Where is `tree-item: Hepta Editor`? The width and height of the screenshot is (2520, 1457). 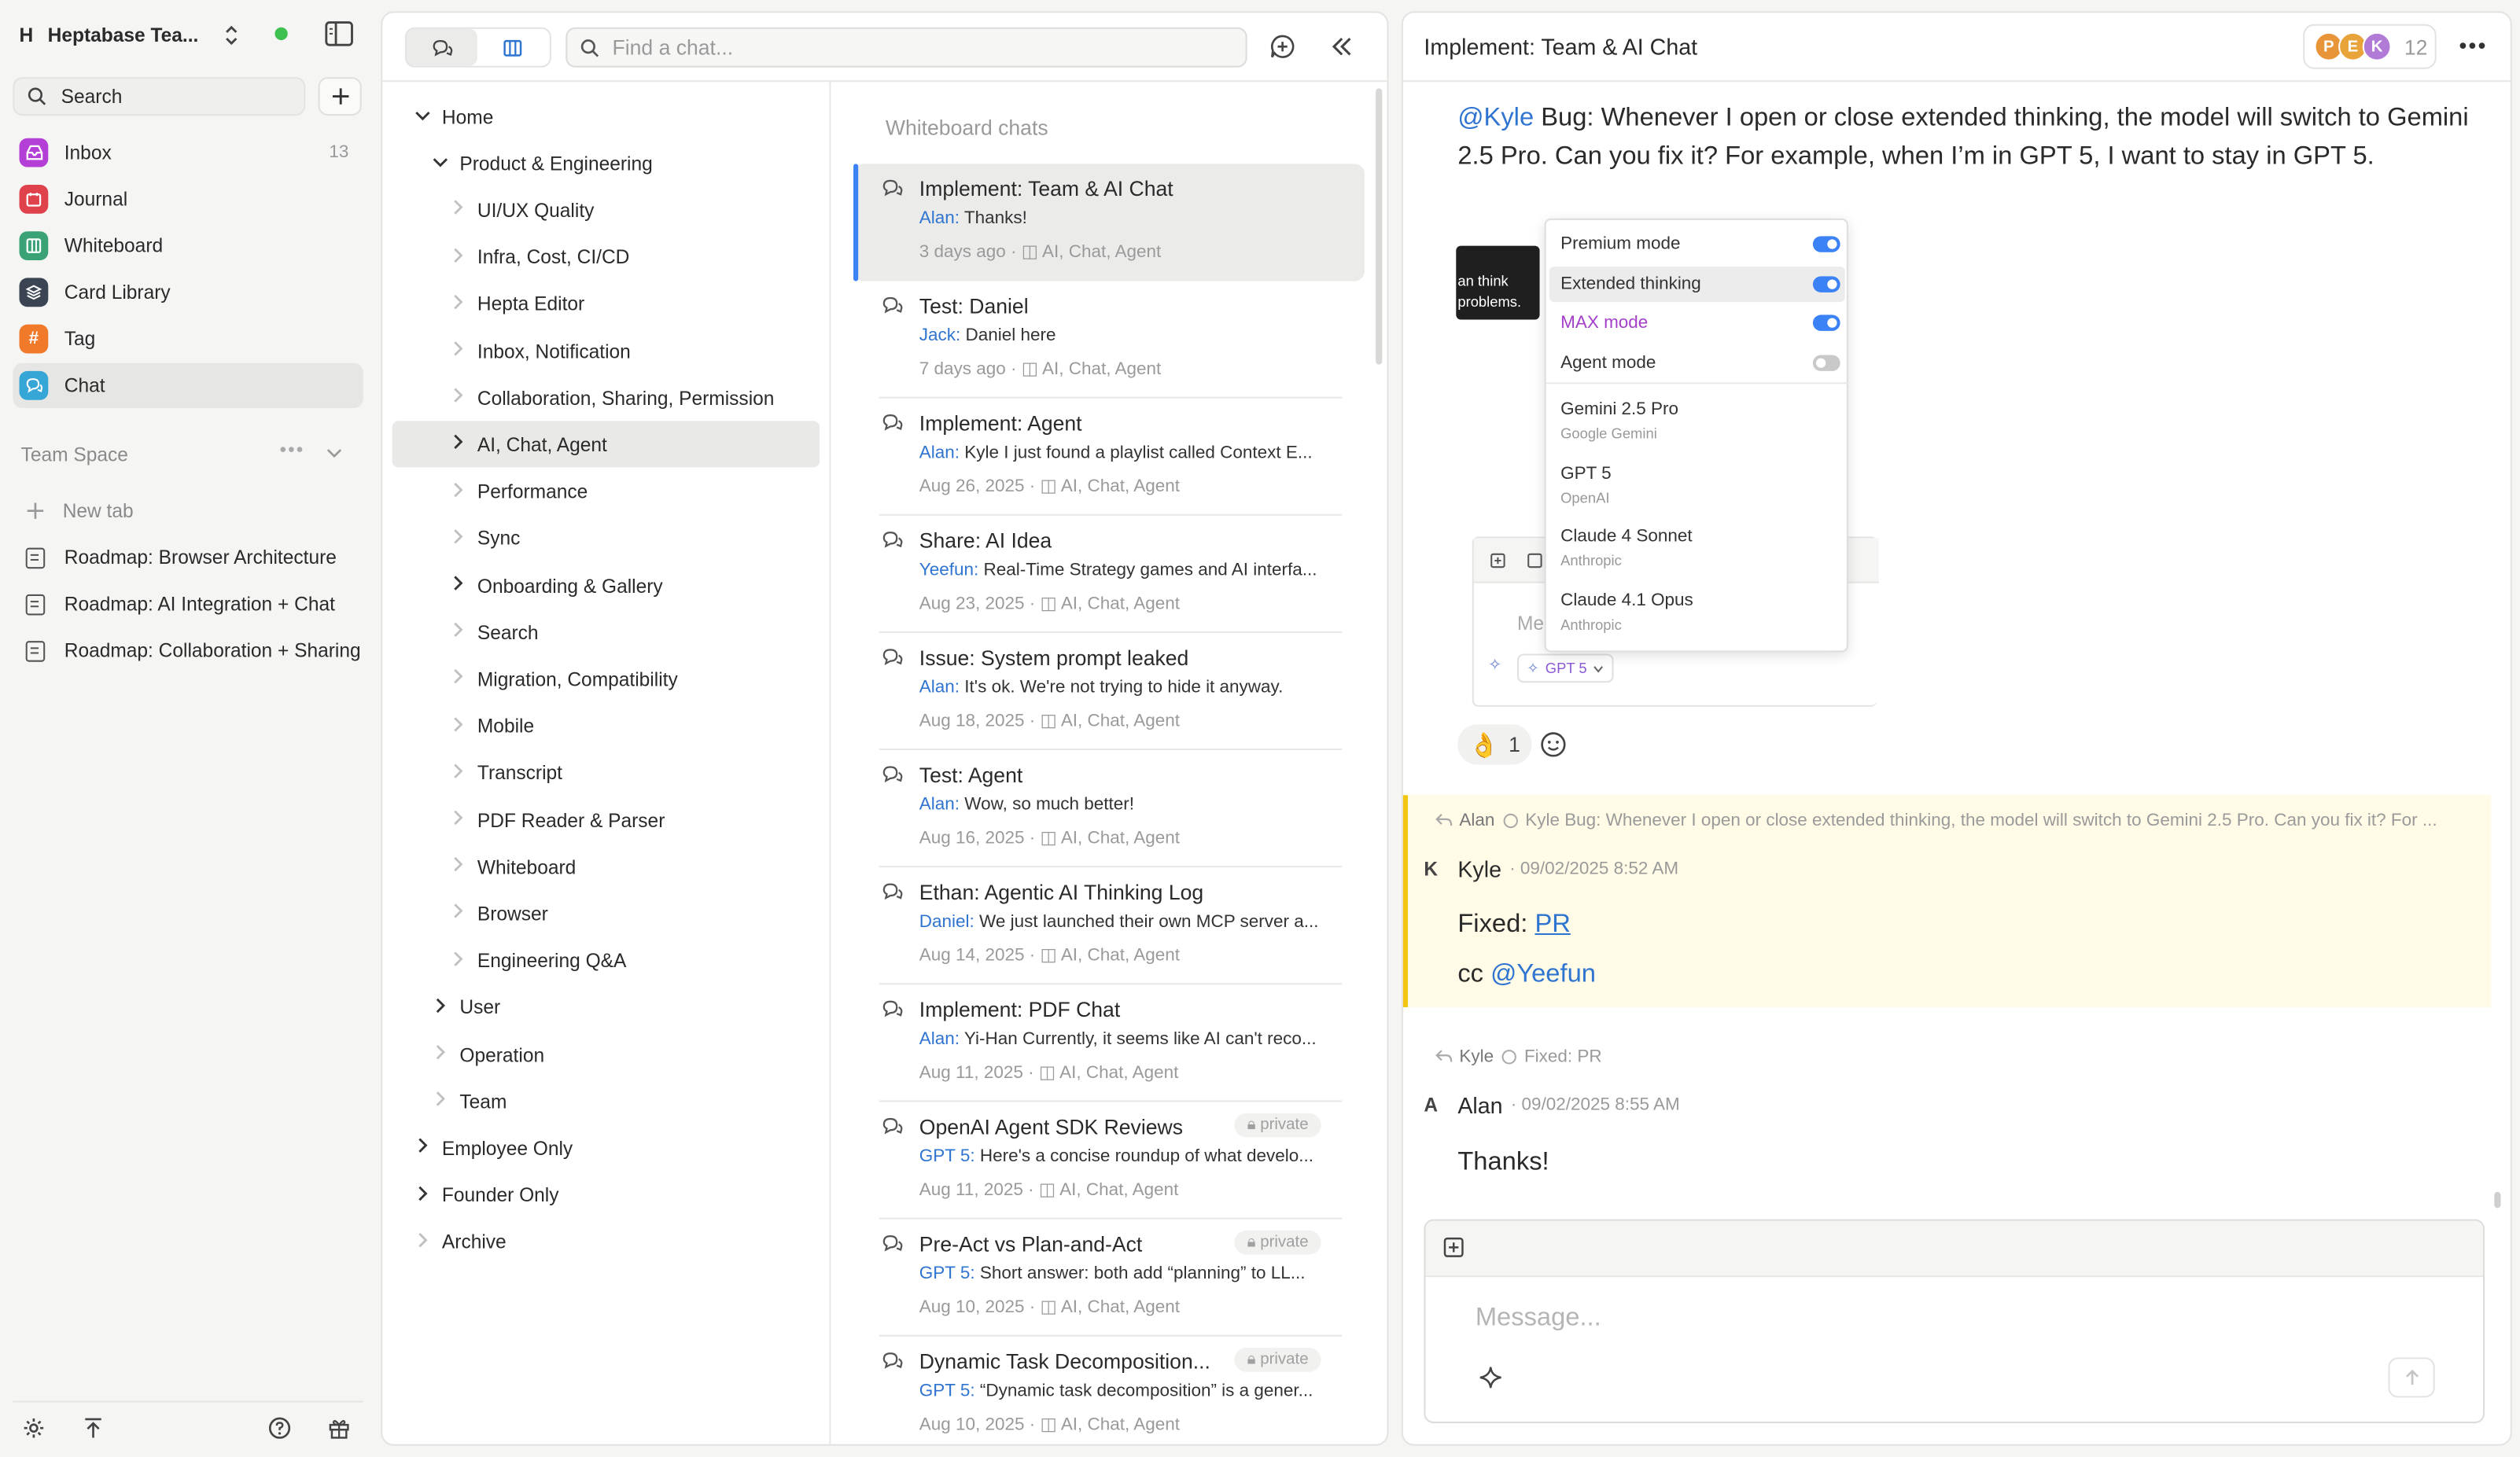 tree-item: Hepta Editor is located at coordinates (623, 304).